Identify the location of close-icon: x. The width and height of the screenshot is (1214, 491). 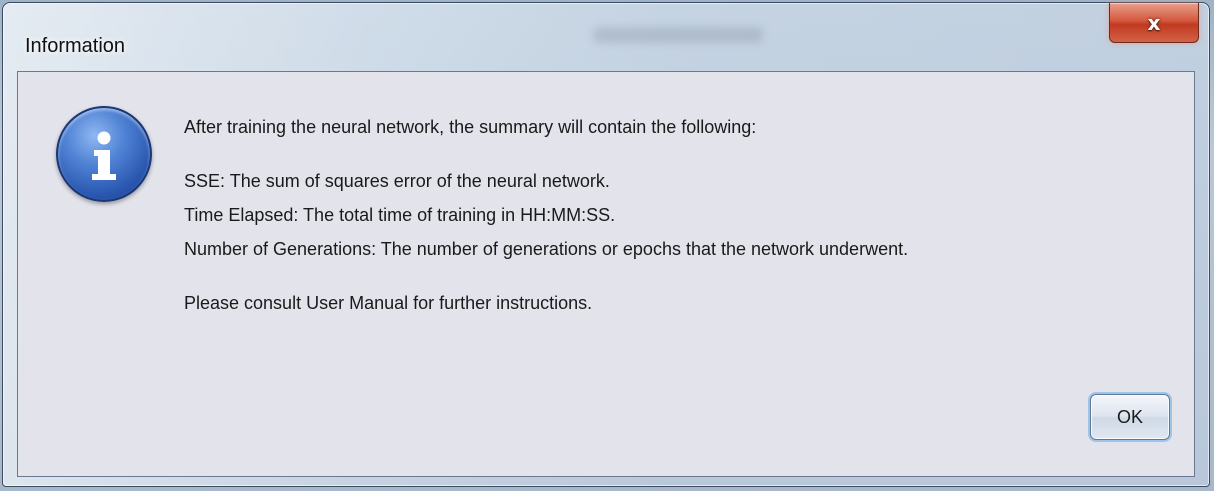
(1154, 22).